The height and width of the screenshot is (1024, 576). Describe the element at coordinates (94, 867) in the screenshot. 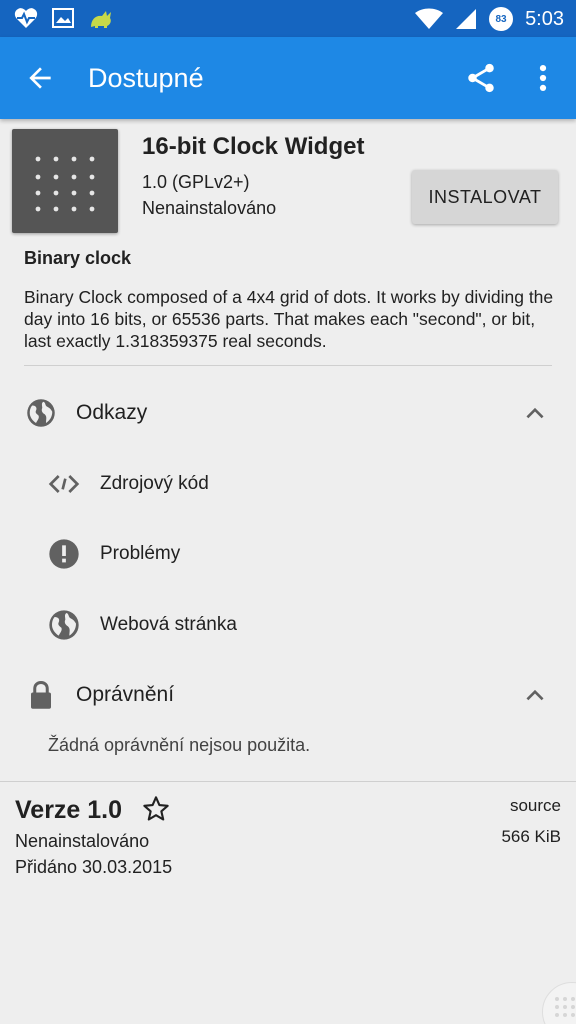

I see `version-added-date: Přidáno 30.03.2015` at that location.